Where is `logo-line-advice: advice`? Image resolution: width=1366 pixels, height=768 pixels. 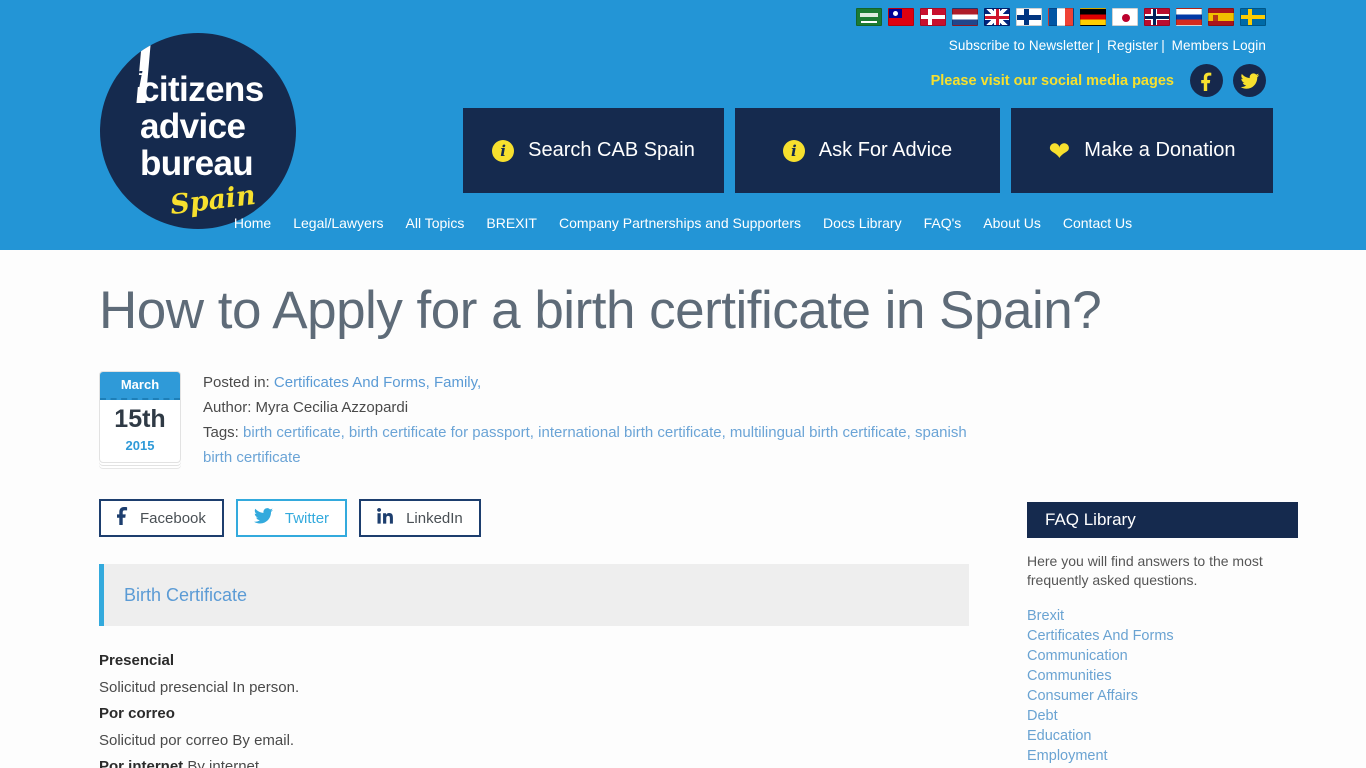
logo-line-advice: advice is located at coordinates (193, 126).